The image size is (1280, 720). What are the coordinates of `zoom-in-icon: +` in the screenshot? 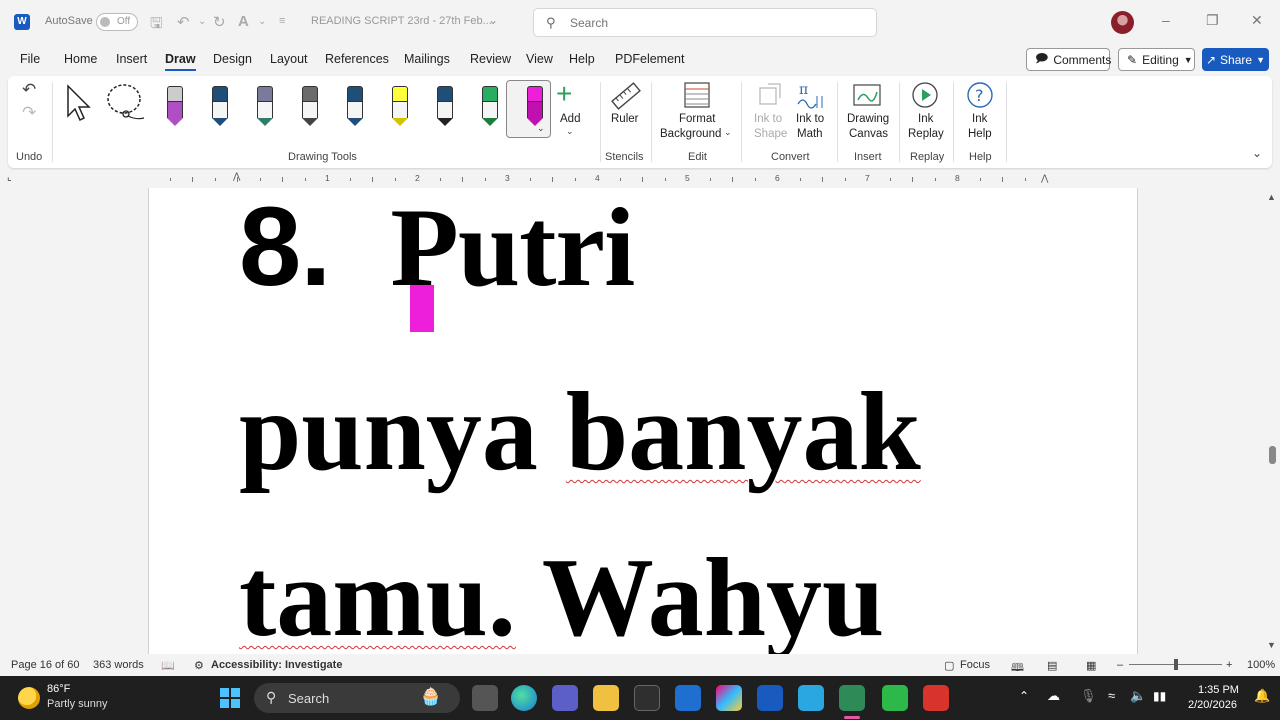 It's located at (1229, 665).